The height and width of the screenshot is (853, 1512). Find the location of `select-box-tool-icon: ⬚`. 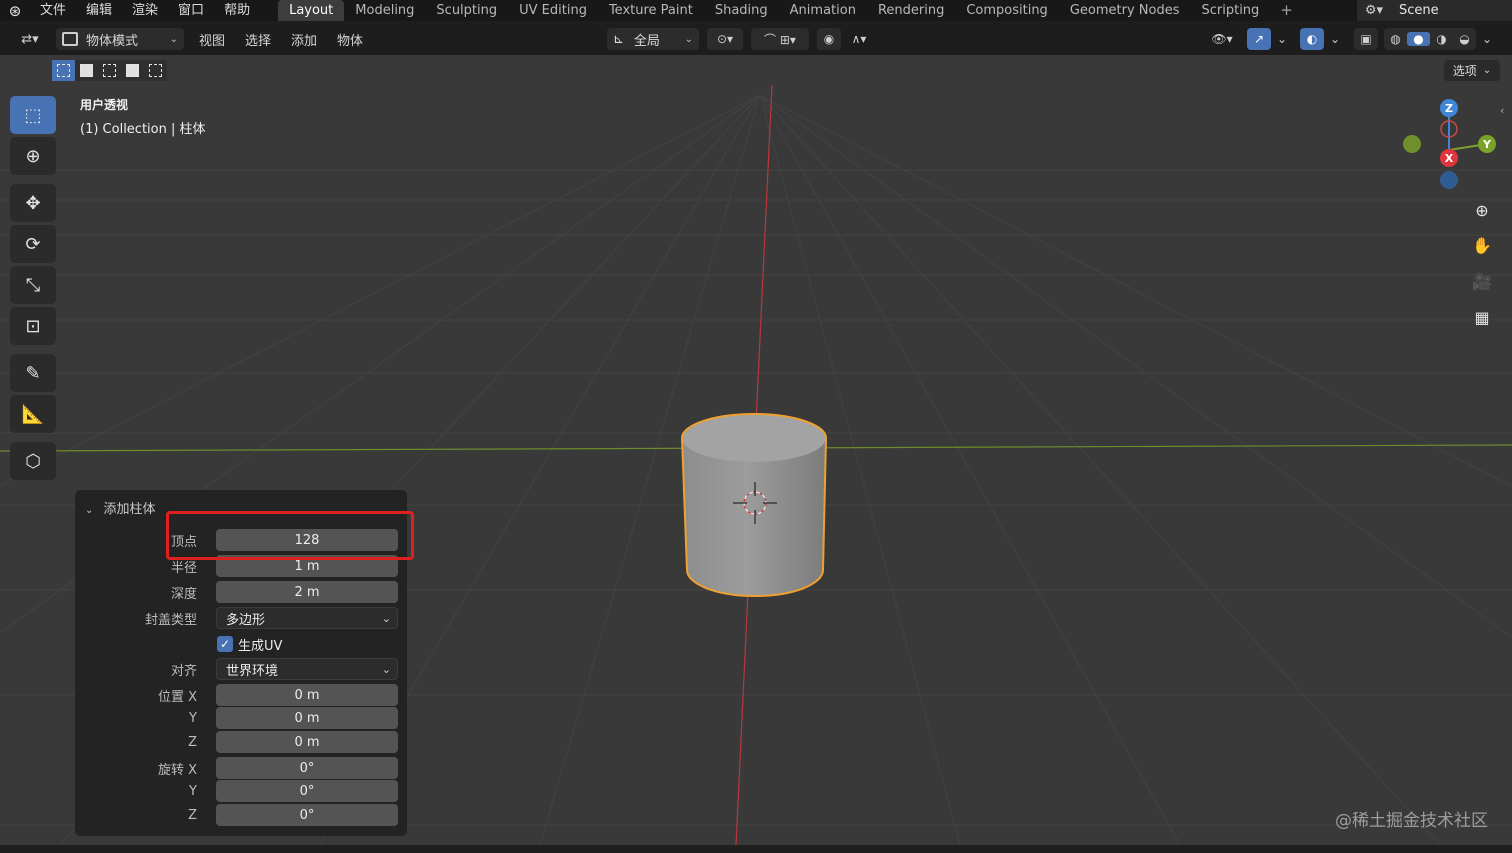

select-box-tool-icon: ⬚ is located at coordinates (33, 115).